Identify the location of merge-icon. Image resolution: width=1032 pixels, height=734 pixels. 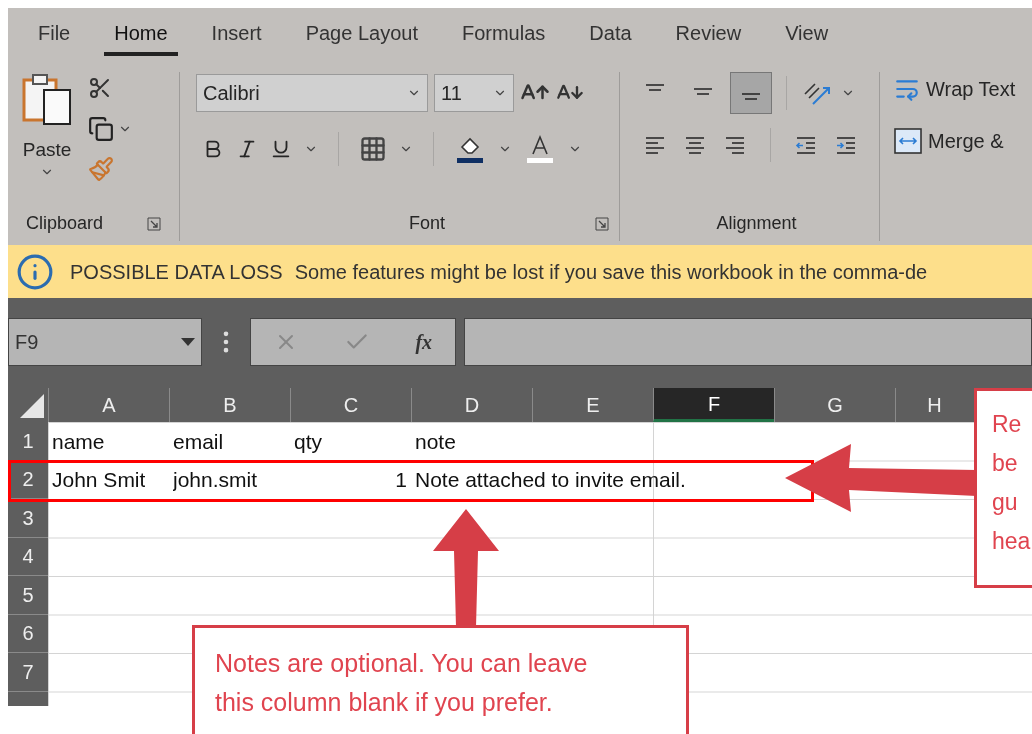
(908, 141).